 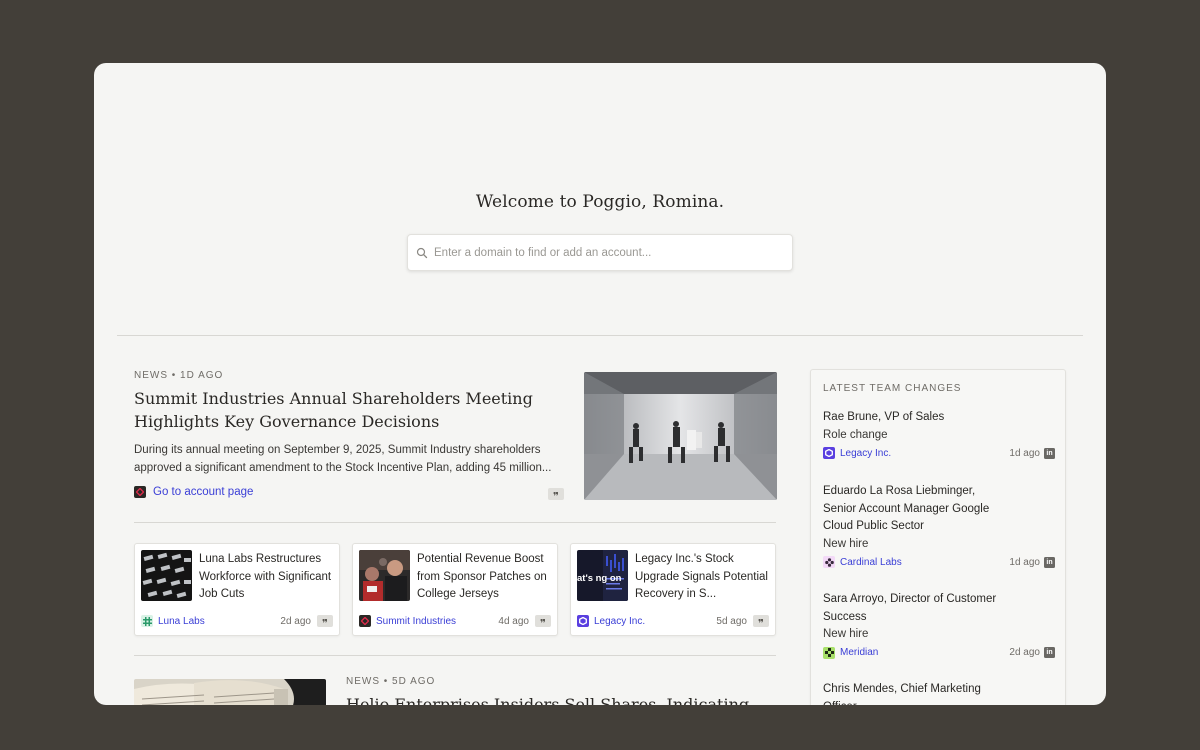 I want to click on team-change-item: Chris Mendes, Chief Marketing Officer, so click(x=939, y=693).